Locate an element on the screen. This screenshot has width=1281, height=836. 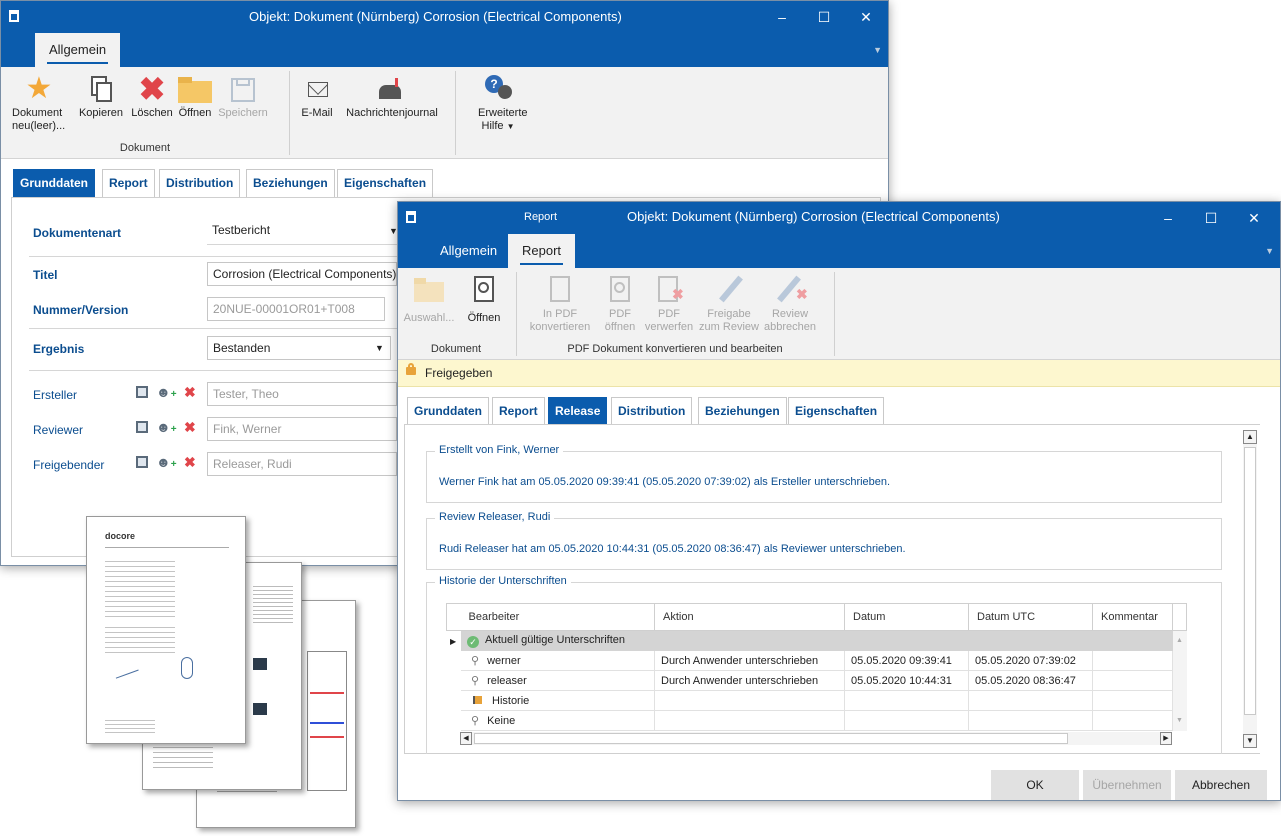
pdf-discard-button: ✖ PDF verwerfen is located at coordinates (669, 304).